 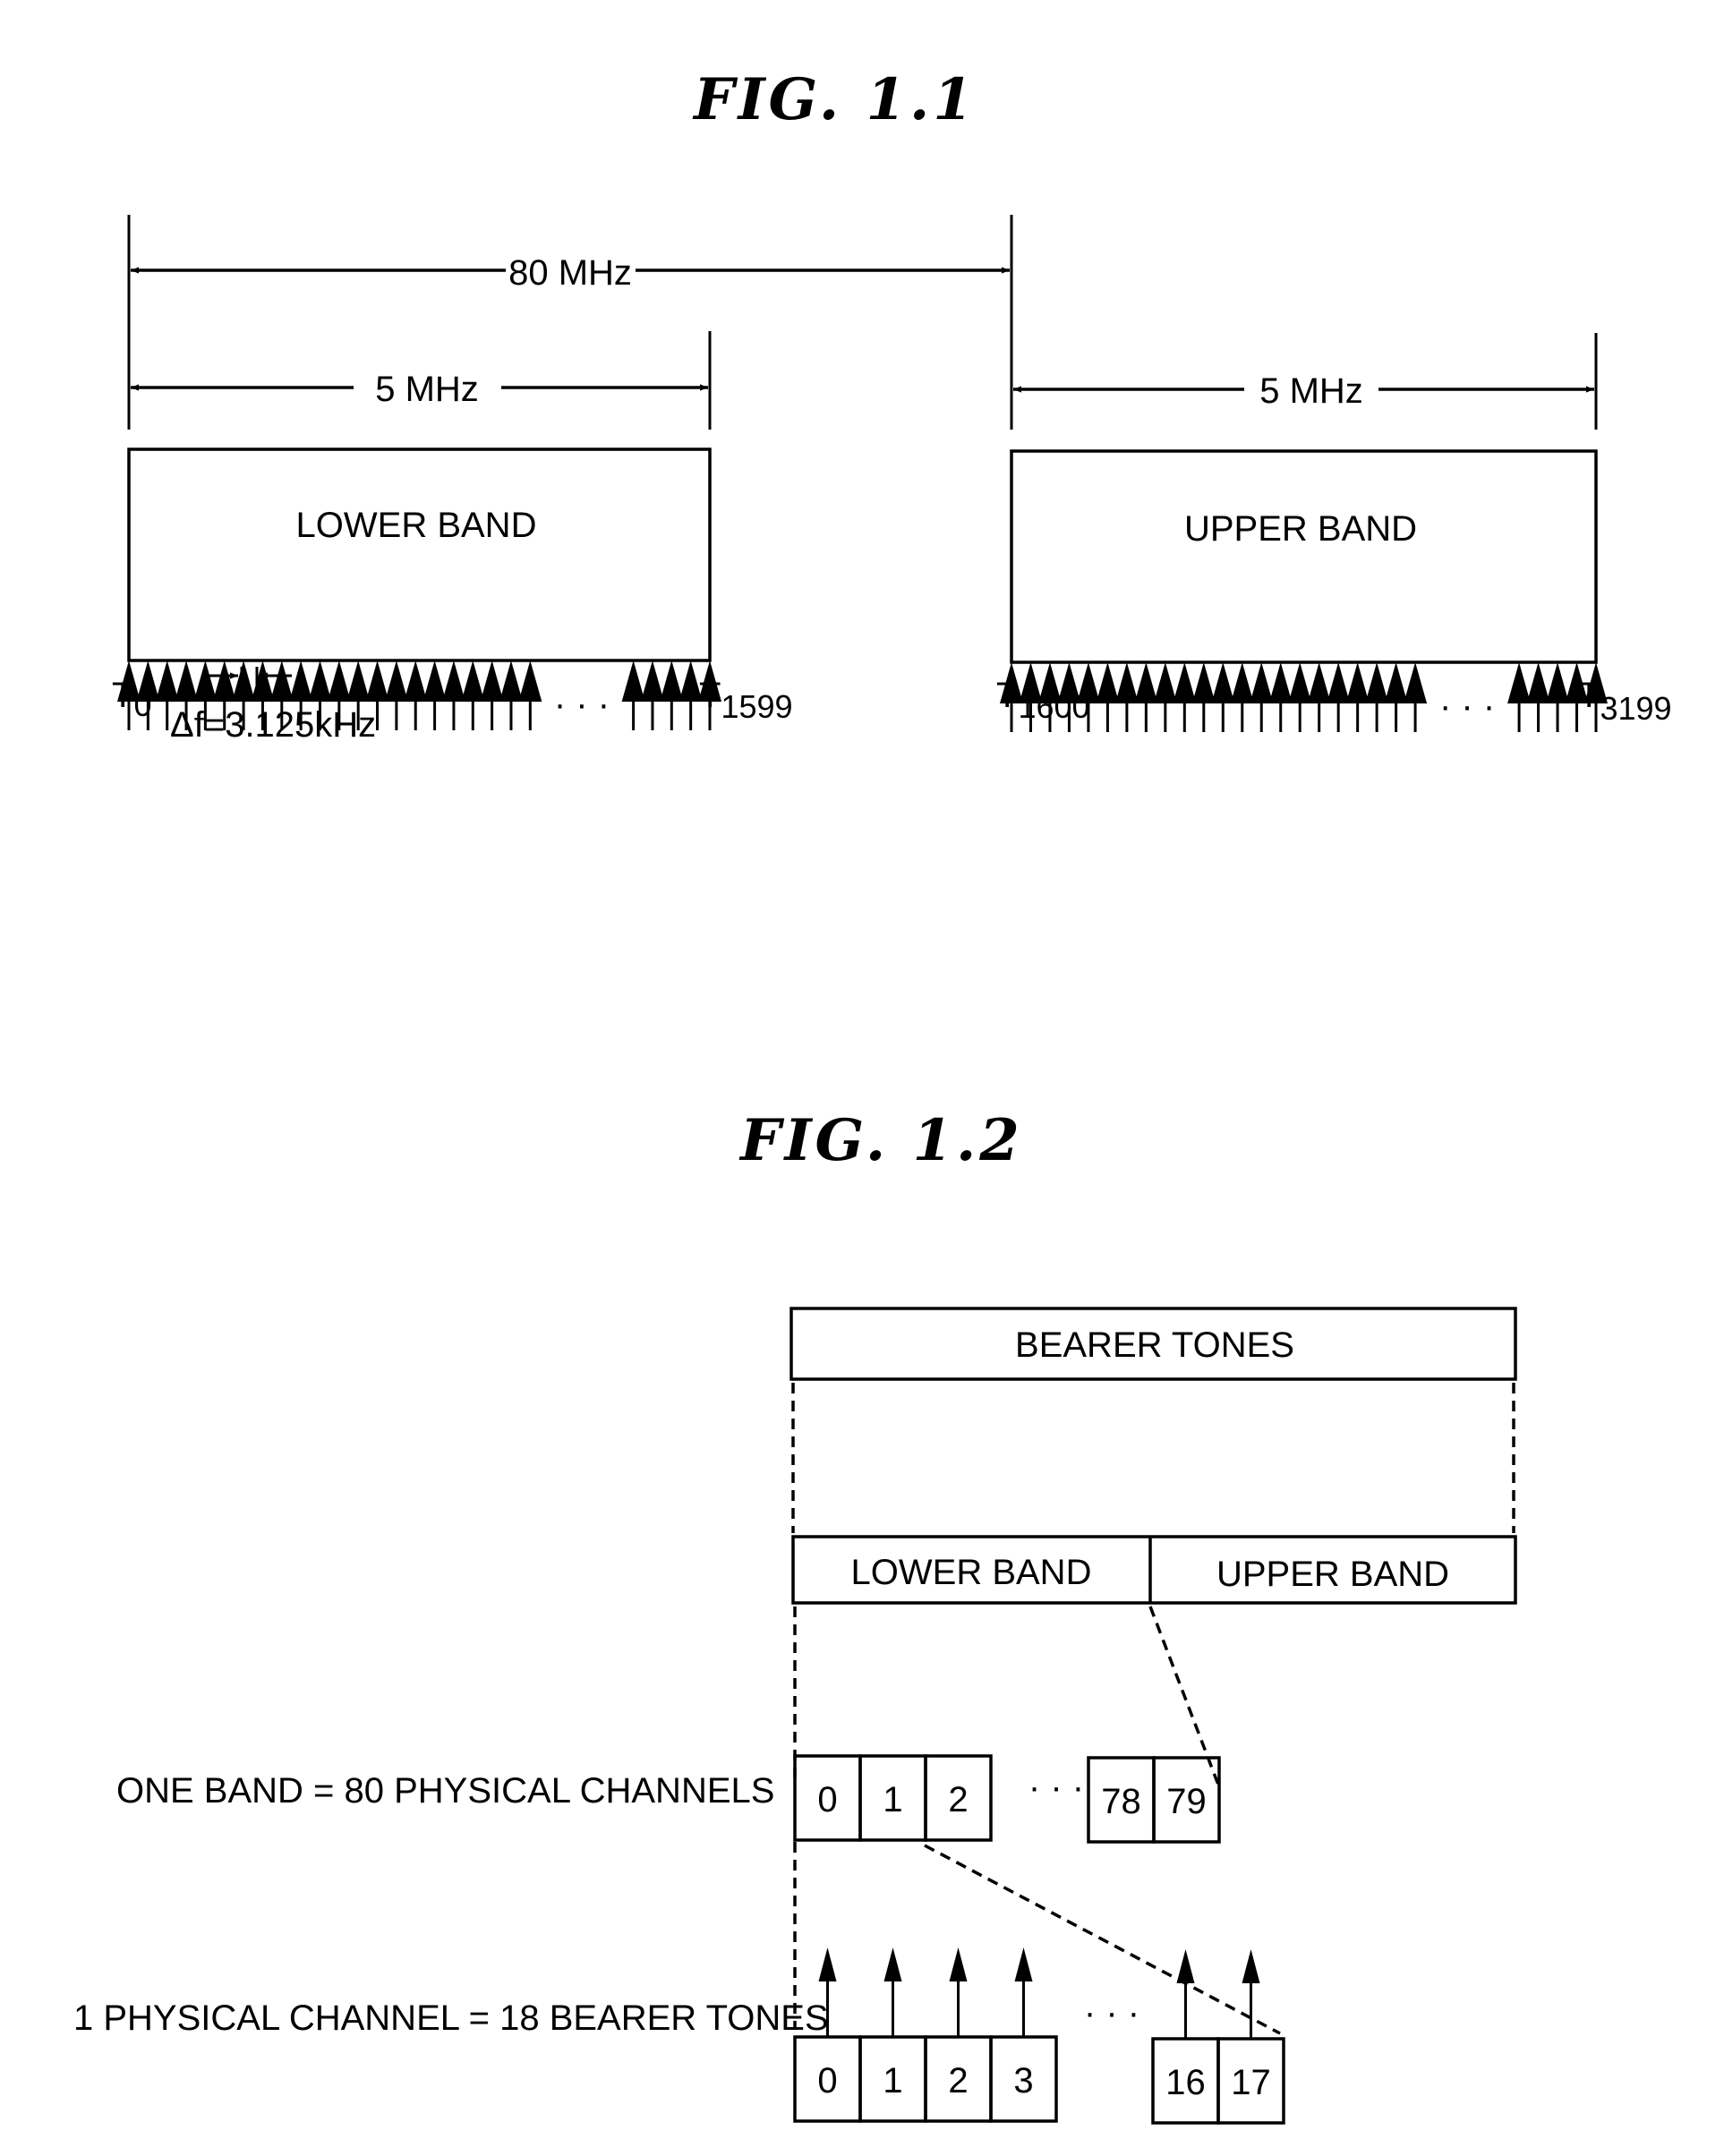 I want to click on bearer-tone-cell-number: 0, so click(x=827, y=2081).